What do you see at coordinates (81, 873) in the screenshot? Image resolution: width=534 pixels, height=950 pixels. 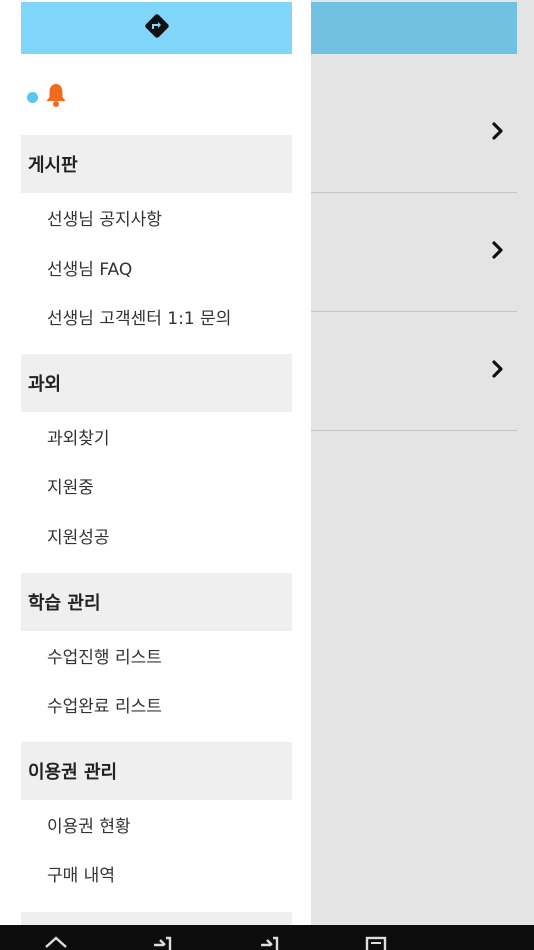 I see `menu-item-purchase-history: 구매 내역` at bounding box center [81, 873].